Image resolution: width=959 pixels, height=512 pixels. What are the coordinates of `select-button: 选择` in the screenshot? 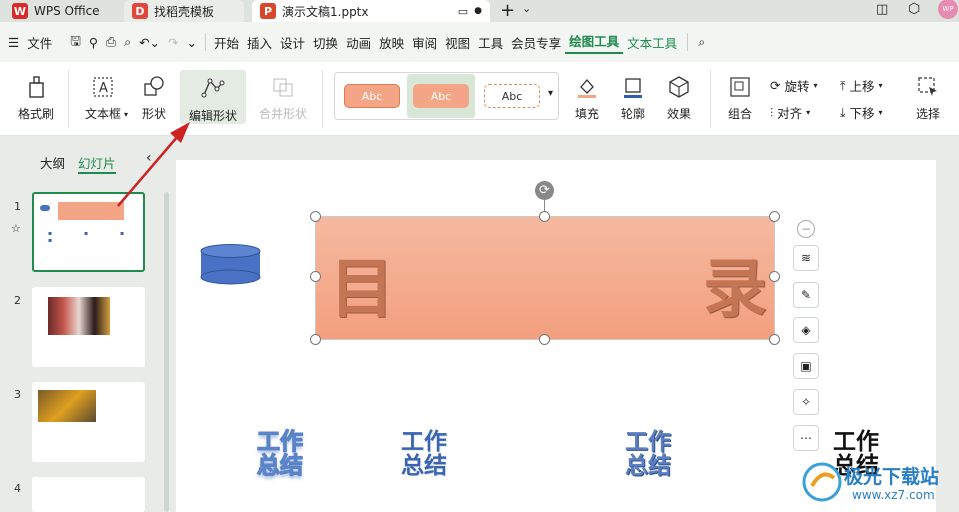 It's located at (928, 96).